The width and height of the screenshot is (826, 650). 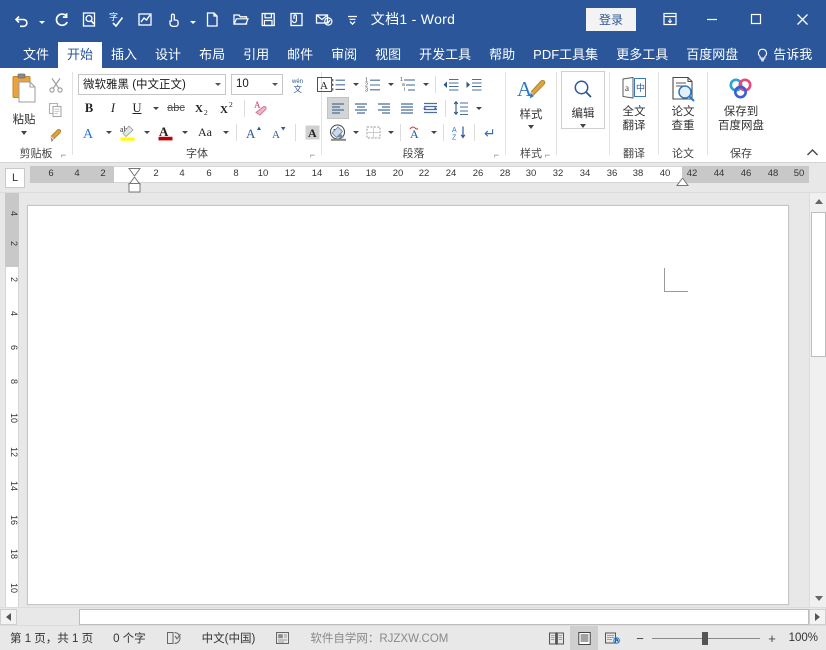 What do you see at coordinates (390, 132) in the screenshot?
I see `borders-dropdown-icon` at bounding box center [390, 132].